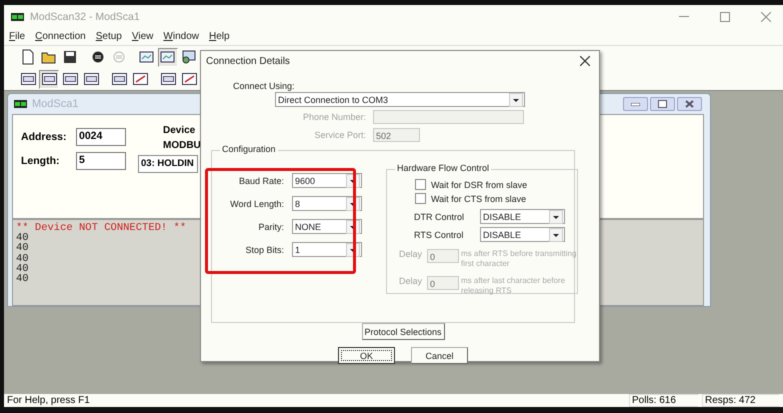  I want to click on connect-using-dropdown: Direct Connection to COM3, so click(400, 99).